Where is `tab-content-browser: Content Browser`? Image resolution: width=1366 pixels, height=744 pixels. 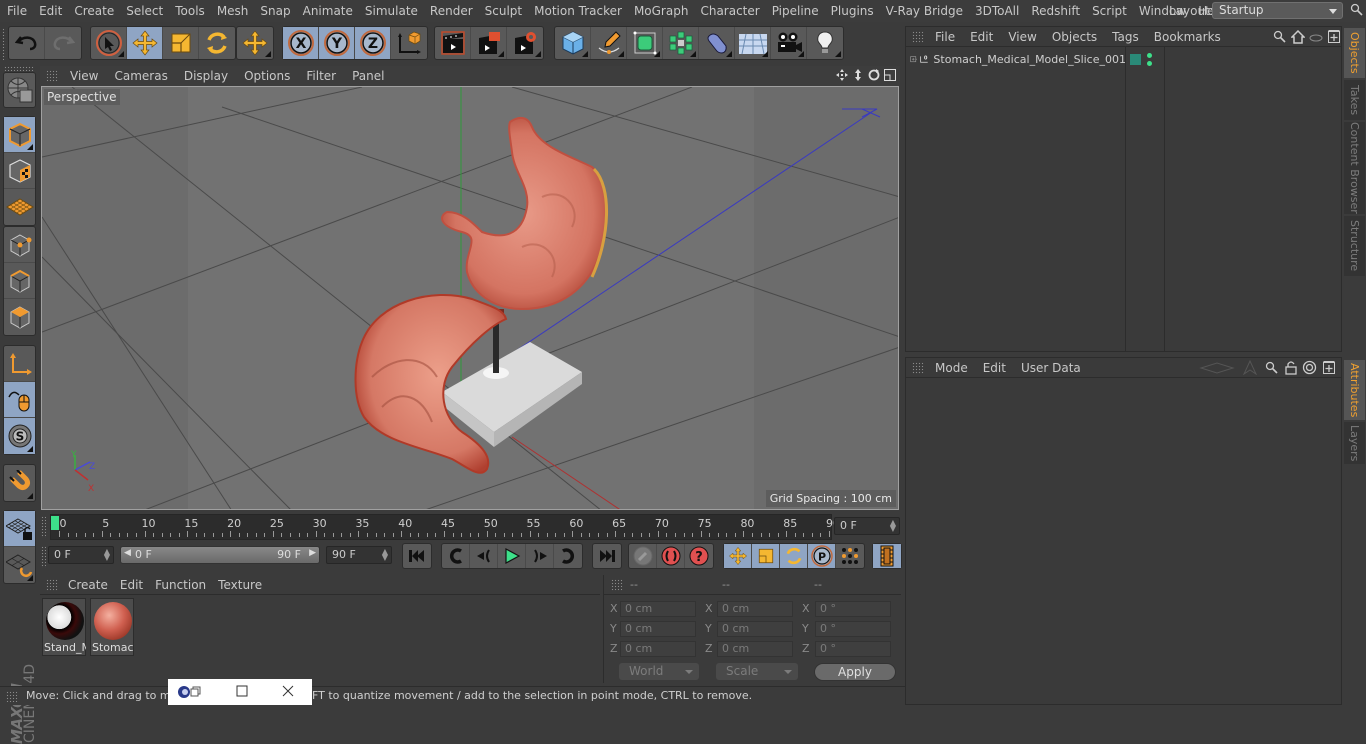
tab-content-browser: Content Browser is located at coordinates (1354, 168).